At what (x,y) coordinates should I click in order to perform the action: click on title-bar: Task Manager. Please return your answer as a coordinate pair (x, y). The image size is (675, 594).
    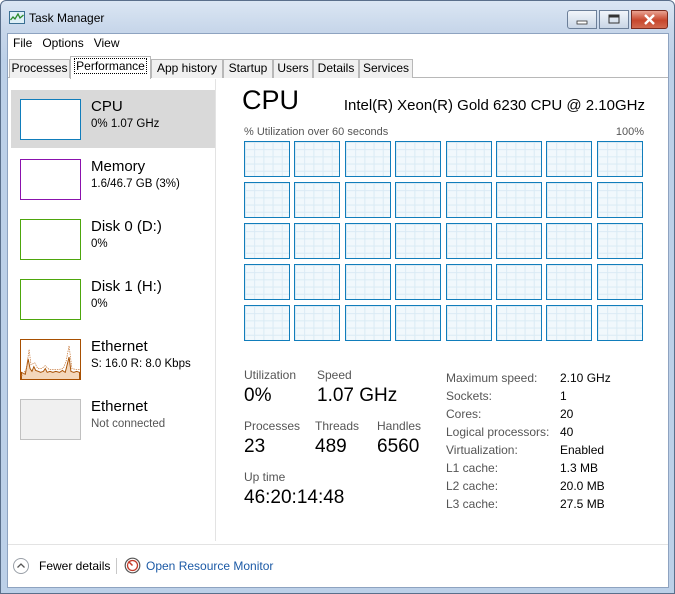
    Looking at the image, I should click on (337, 17).